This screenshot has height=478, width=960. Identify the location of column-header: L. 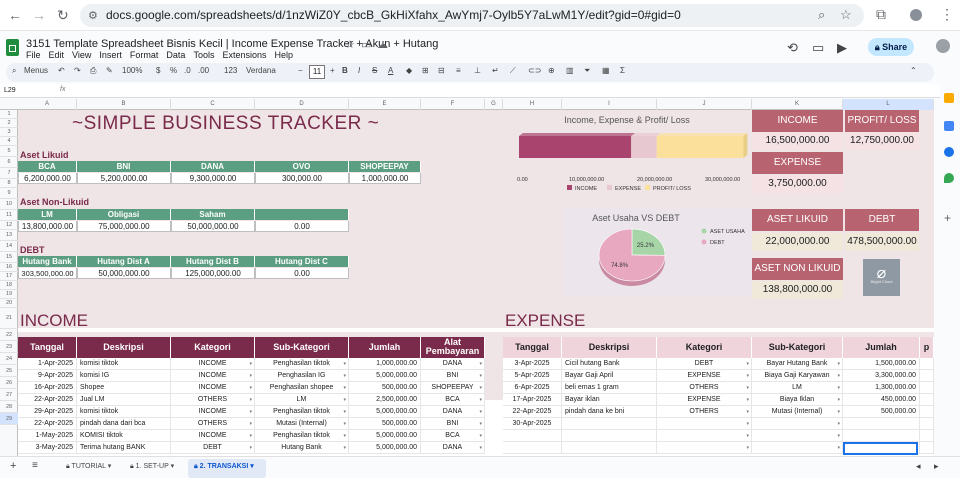
(888, 104).